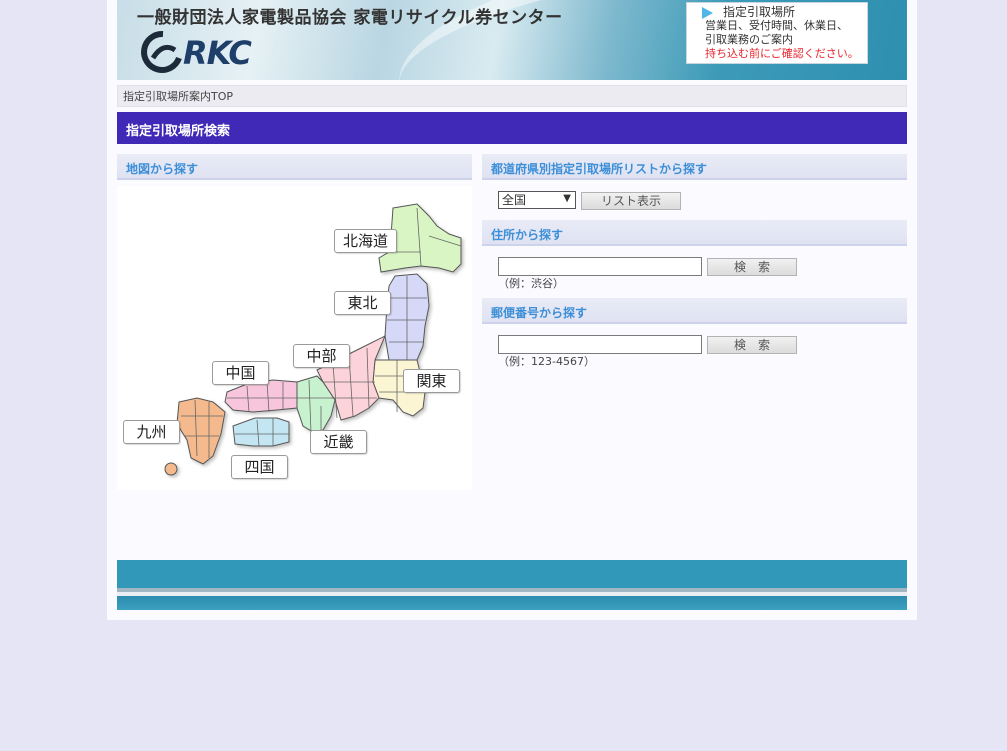 Image resolution: width=1007 pixels, height=751 pixels. I want to click on footer-bottom, so click(512, 603).